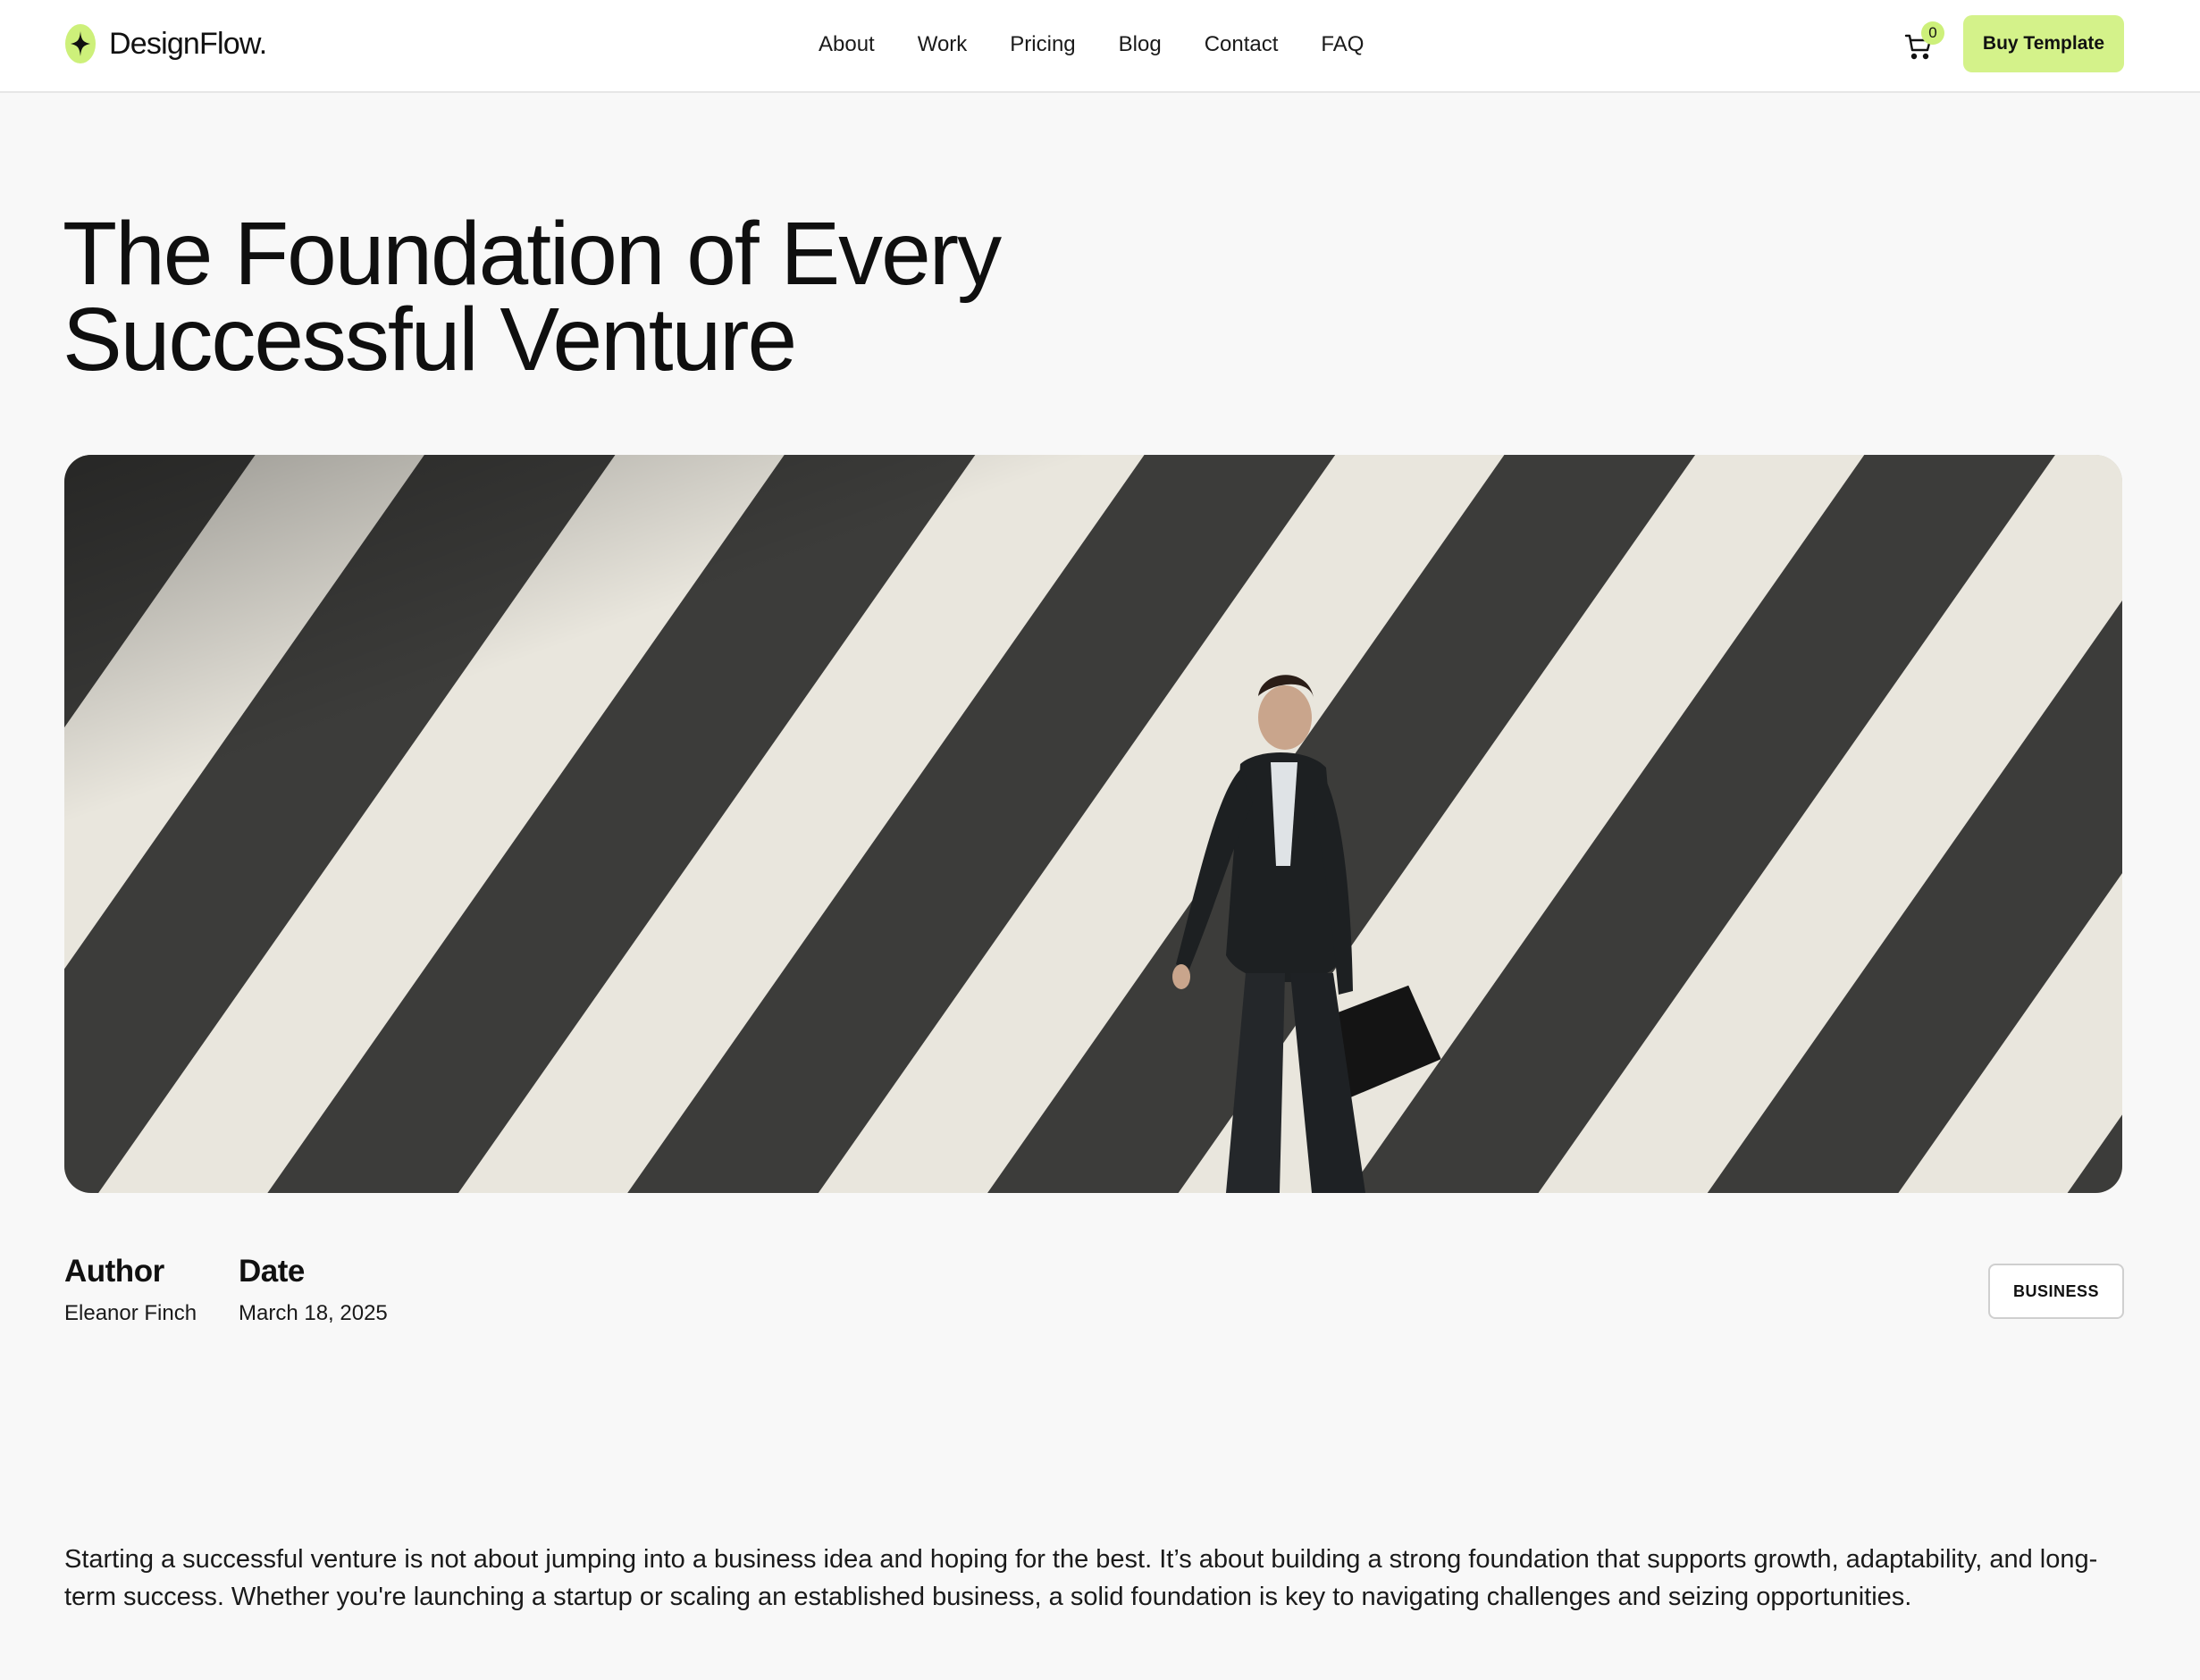 The image size is (2200, 1680). What do you see at coordinates (943, 45) in the screenshot?
I see `nav-work: Work` at bounding box center [943, 45].